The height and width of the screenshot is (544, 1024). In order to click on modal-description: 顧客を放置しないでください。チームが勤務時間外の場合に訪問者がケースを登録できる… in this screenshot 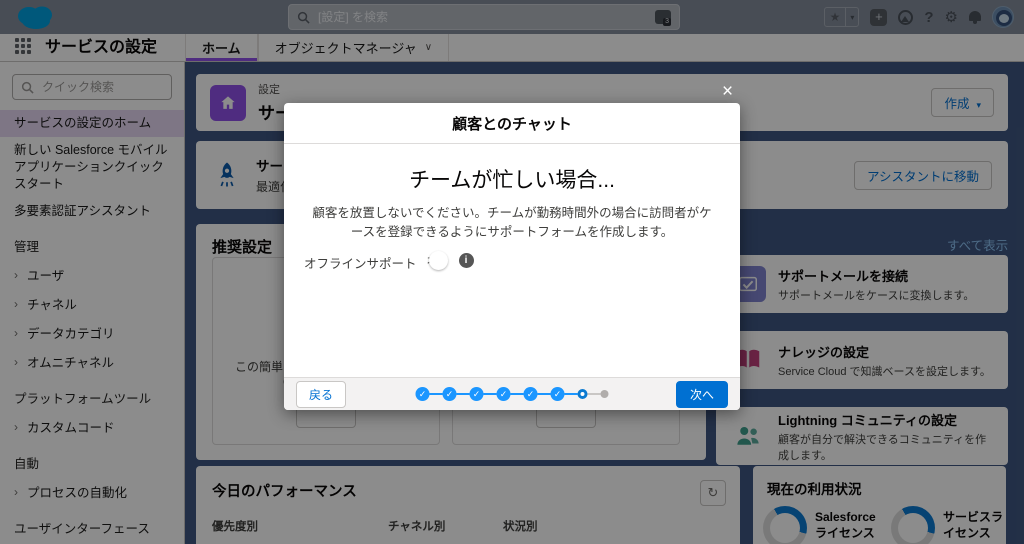, I will do `click(512, 223)`.